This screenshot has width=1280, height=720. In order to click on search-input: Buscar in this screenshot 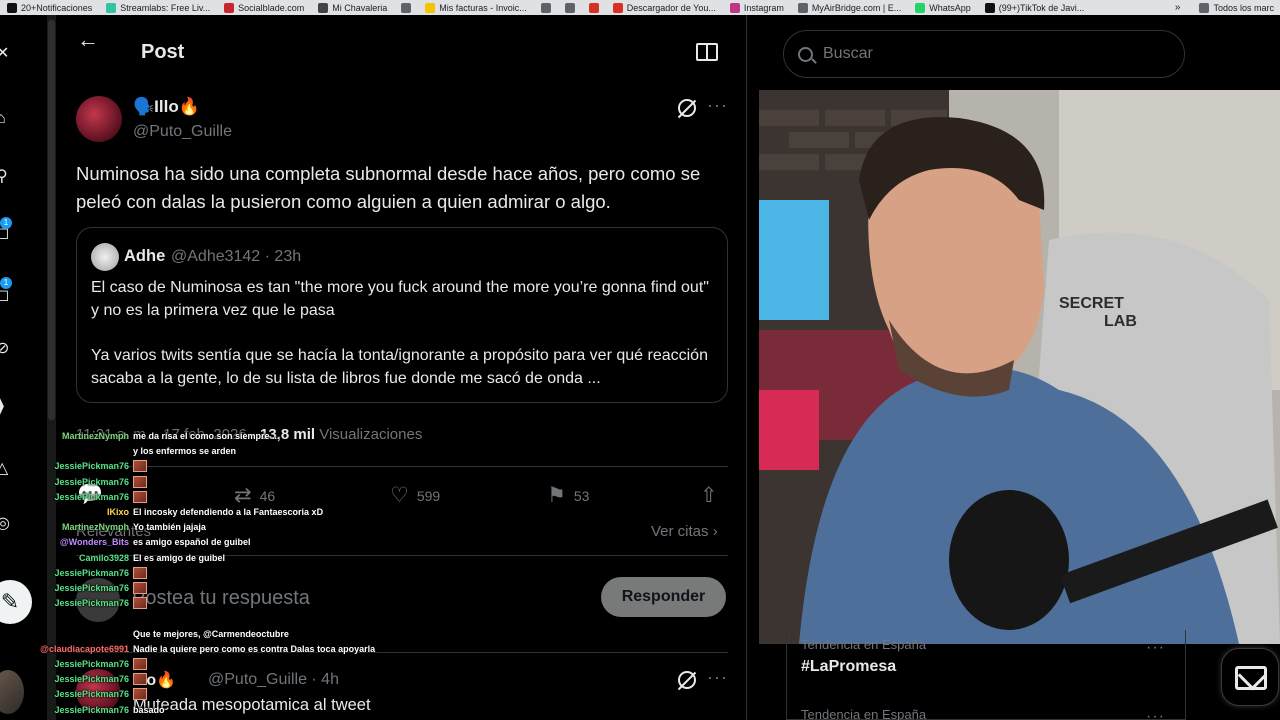, I will do `click(848, 54)`.